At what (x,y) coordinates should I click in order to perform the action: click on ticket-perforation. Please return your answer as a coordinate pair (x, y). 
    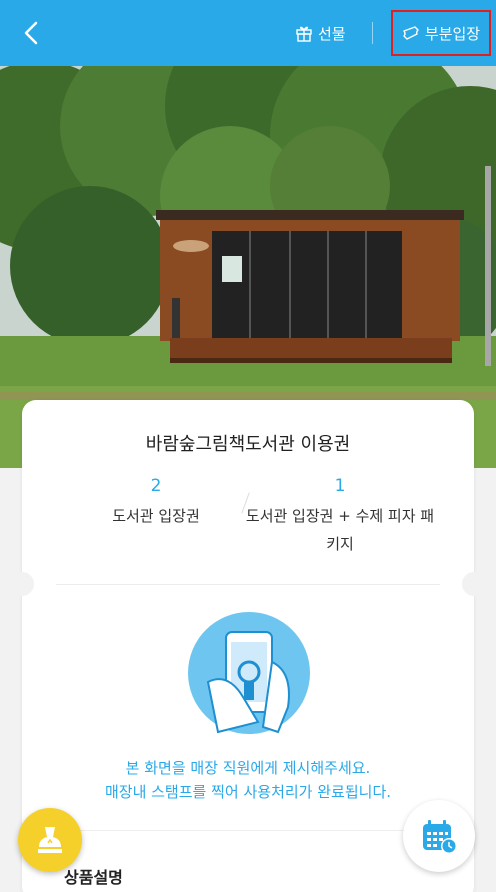
    Looking at the image, I should click on (248, 584).